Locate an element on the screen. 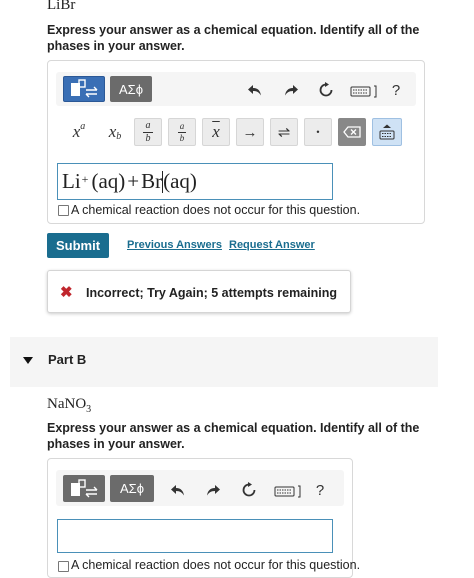  caret-down-icon is located at coordinates (28, 360).